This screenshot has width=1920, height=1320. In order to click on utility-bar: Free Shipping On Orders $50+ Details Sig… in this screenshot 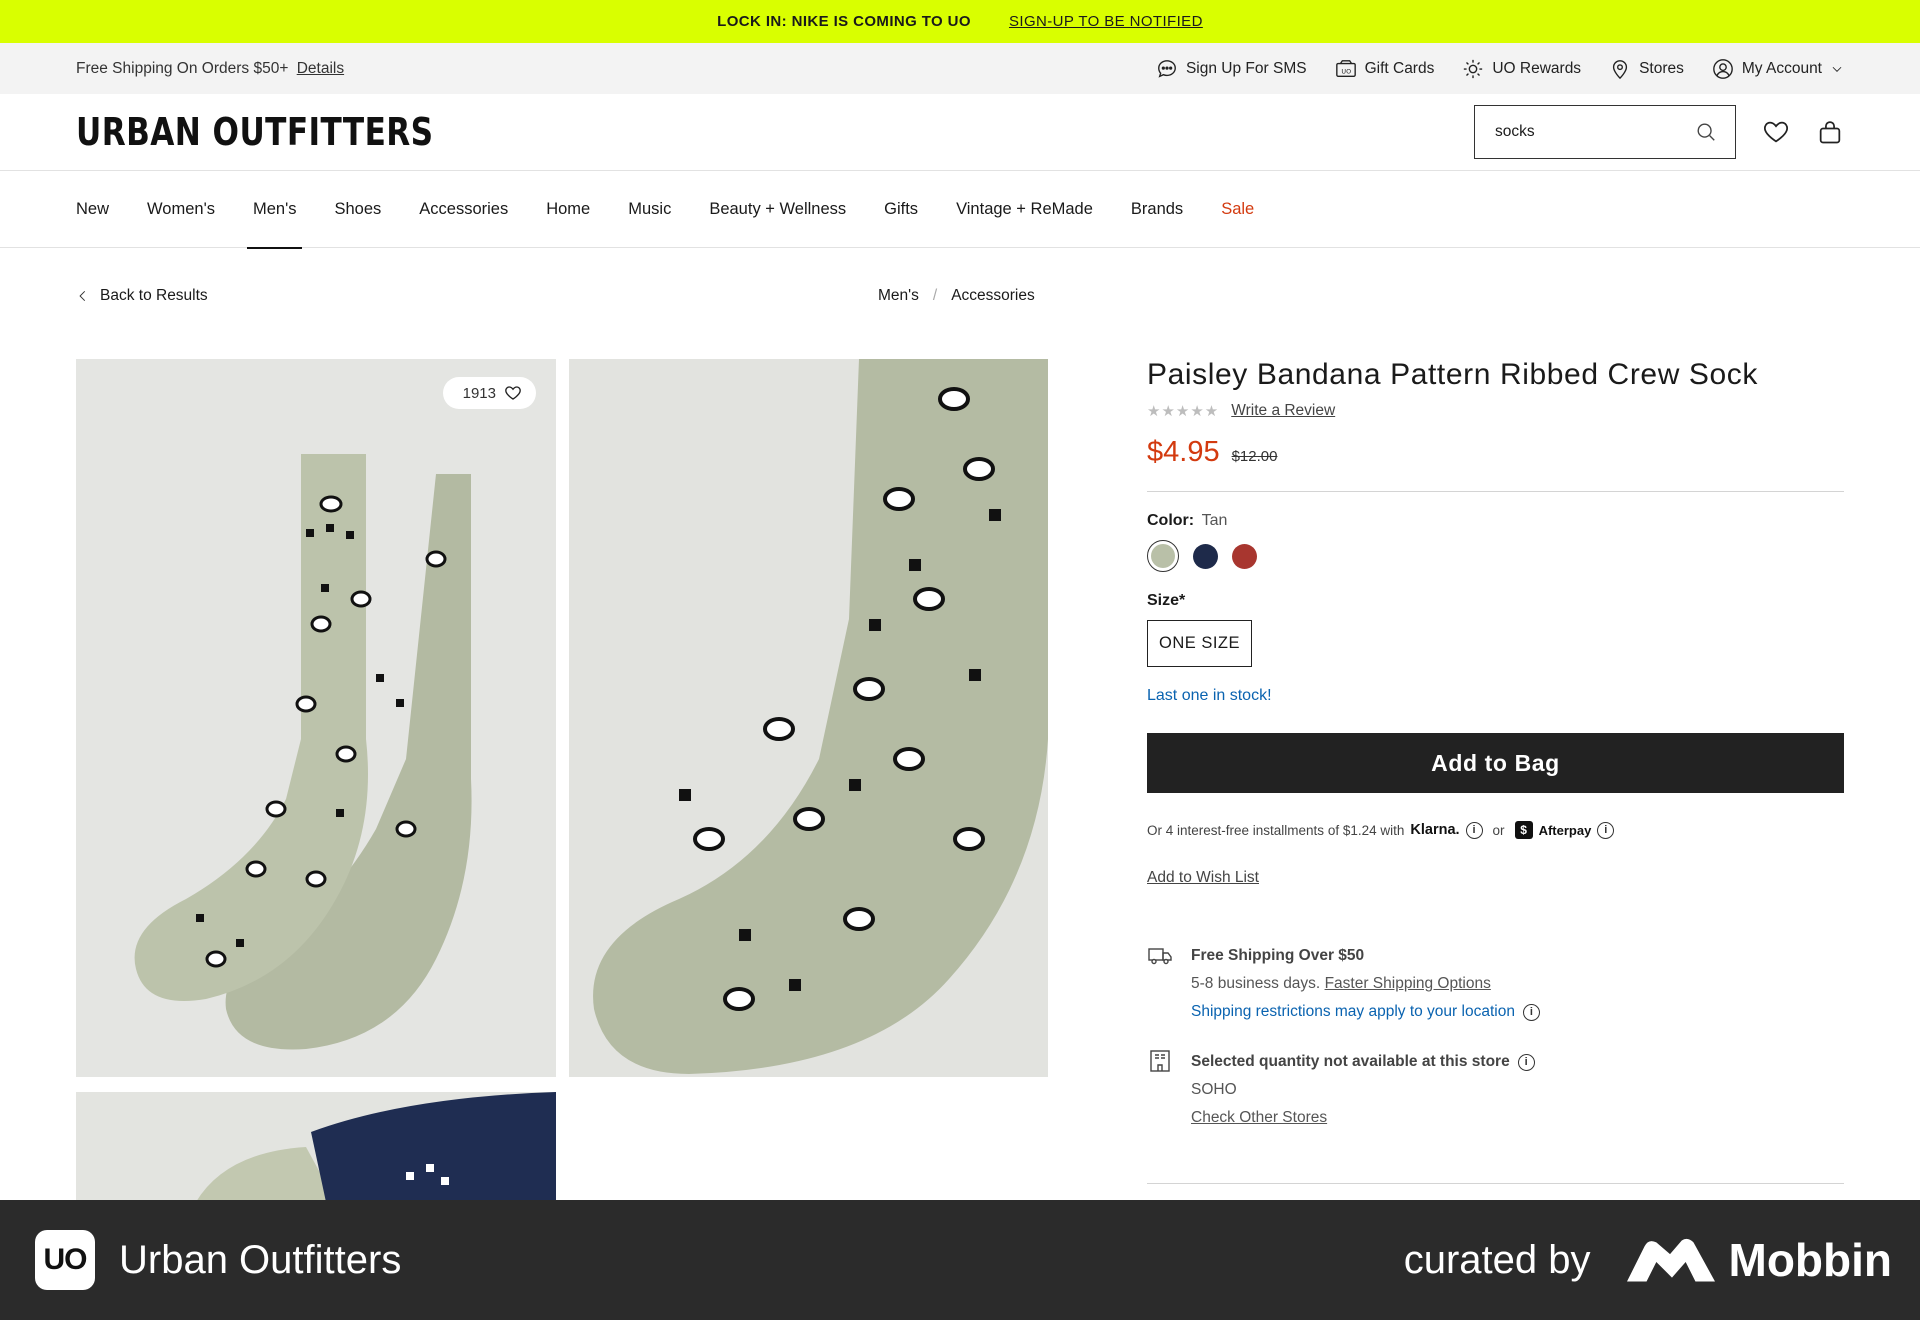, I will do `click(960, 68)`.